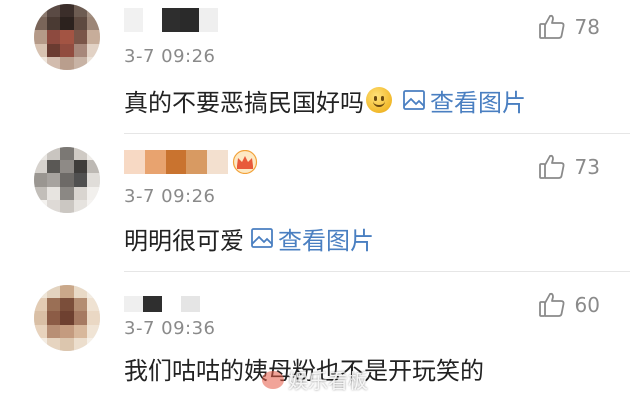 Image resolution: width=630 pixels, height=400 pixels. I want to click on like-button: 73, so click(568, 167).